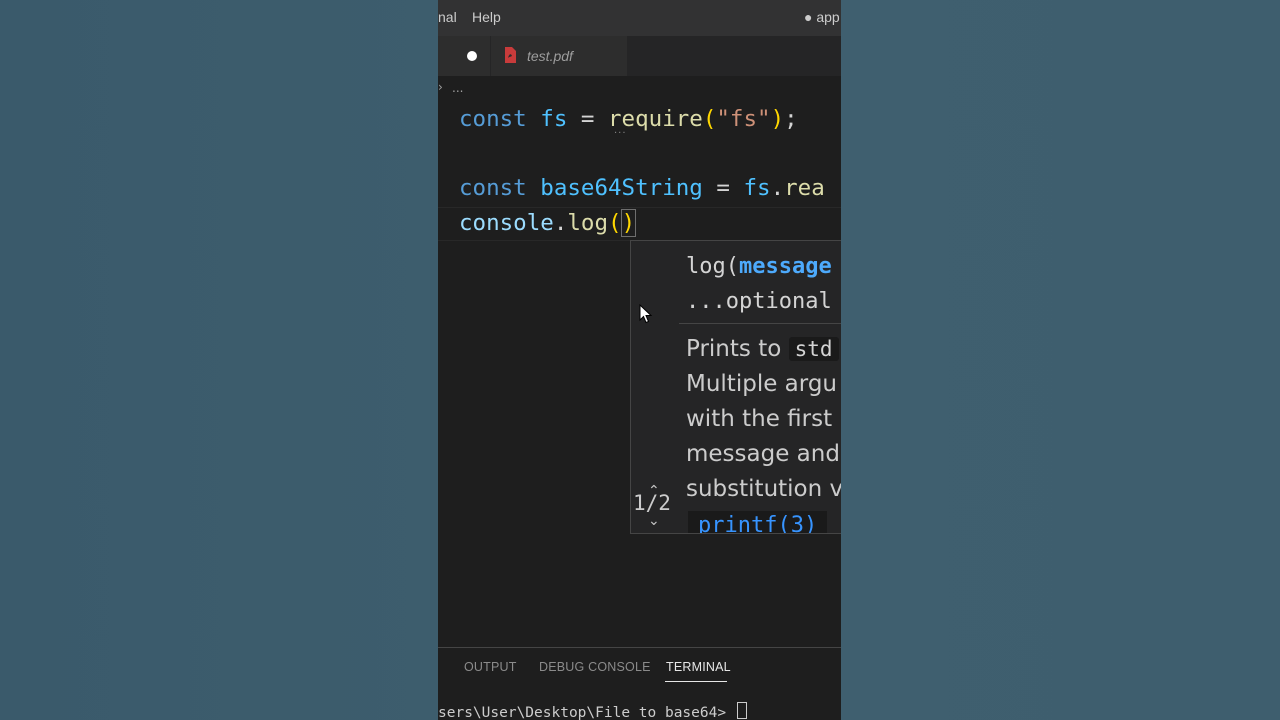 This screenshot has height=720, width=1280. What do you see at coordinates (698, 667) in the screenshot?
I see `tab-terminal: TERMINAL` at bounding box center [698, 667].